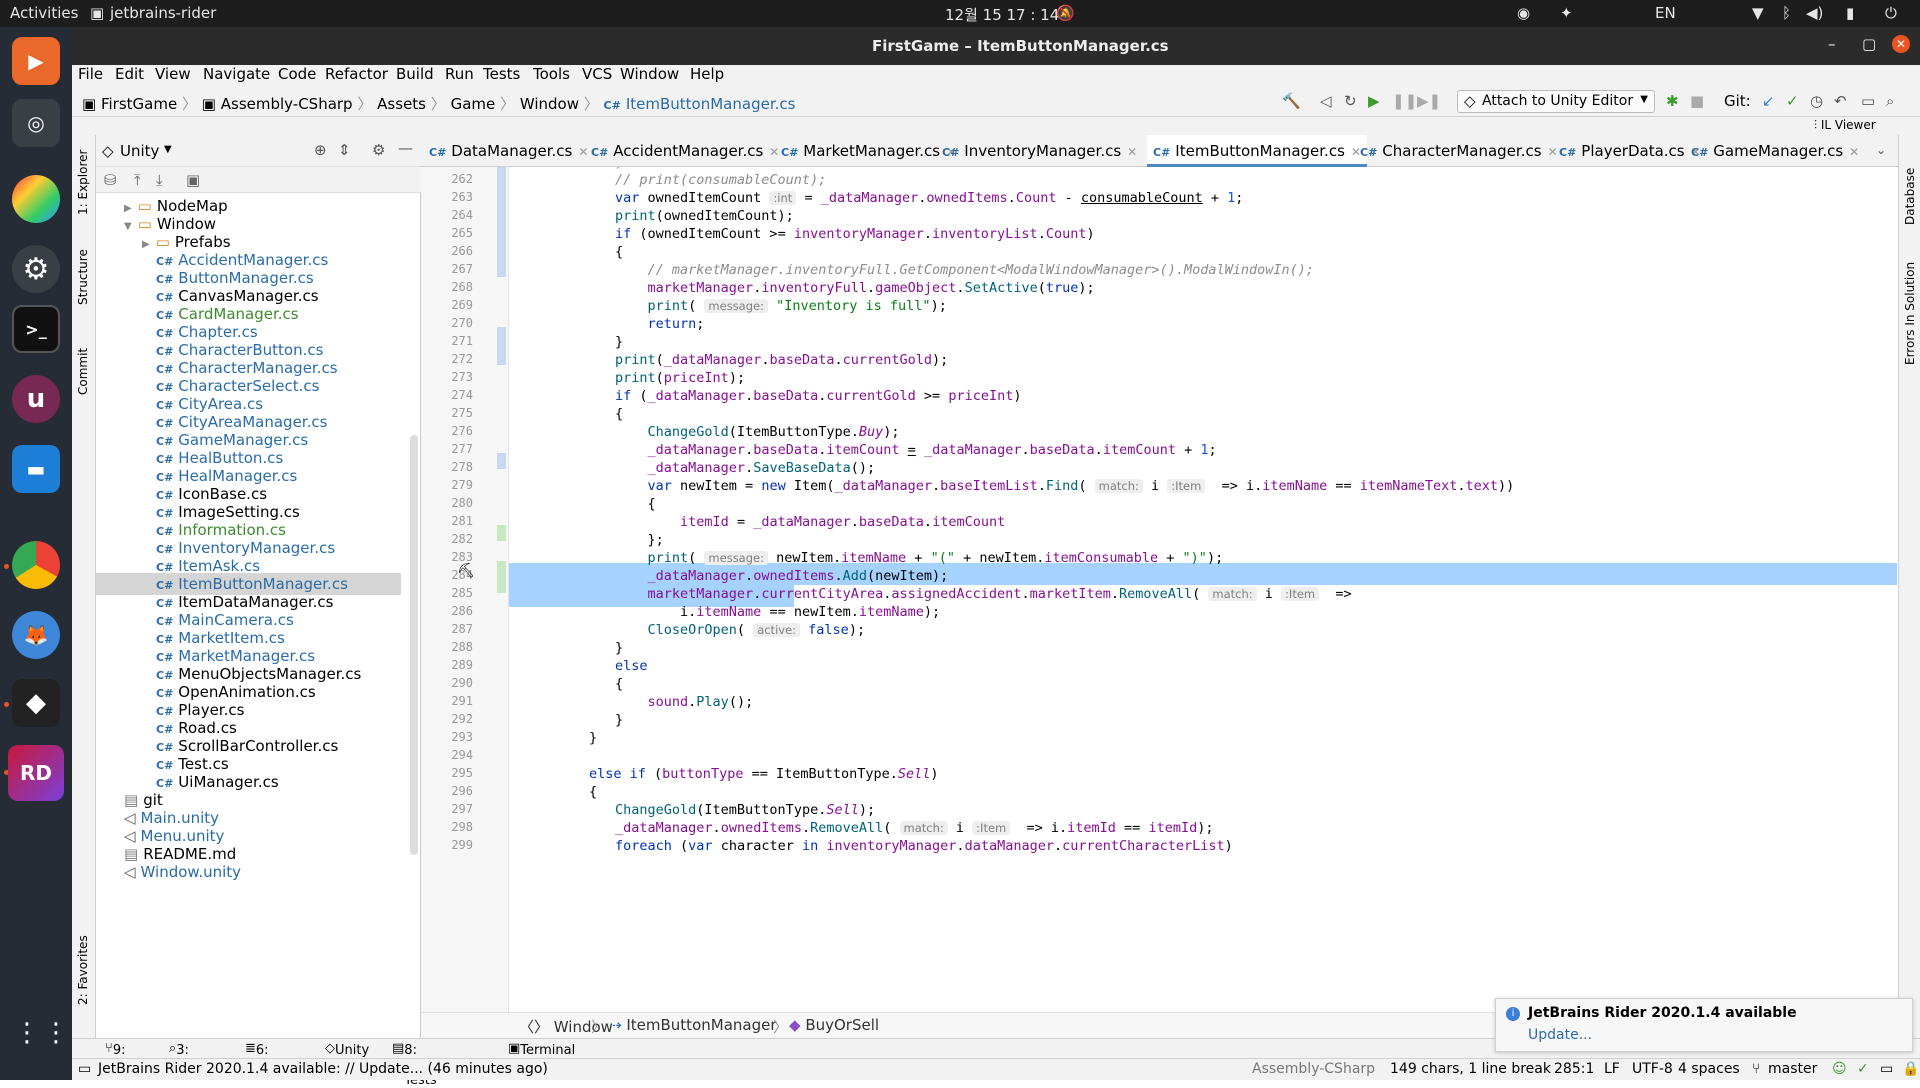 This screenshot has height=1088, width=1920. I want to click on screenshot-icon: ◎, so click(36, 123).